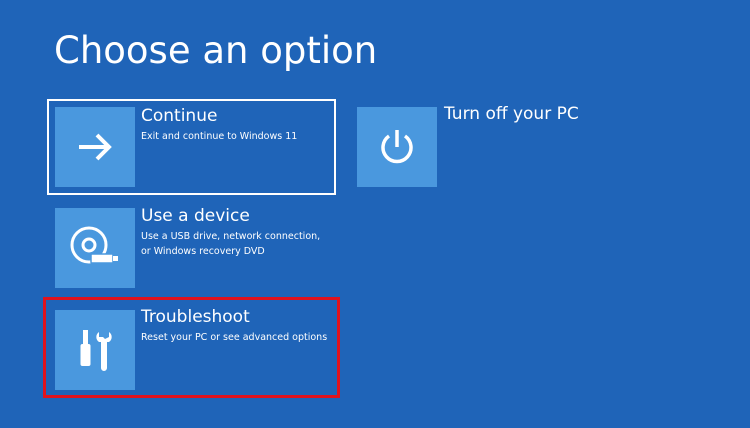 Image resolution: width=750 pixels, height=428 pixels. Describe the element at coordinates (195, 216) in the screenshot. I see `use-a-device-label: Use a device` at that location.